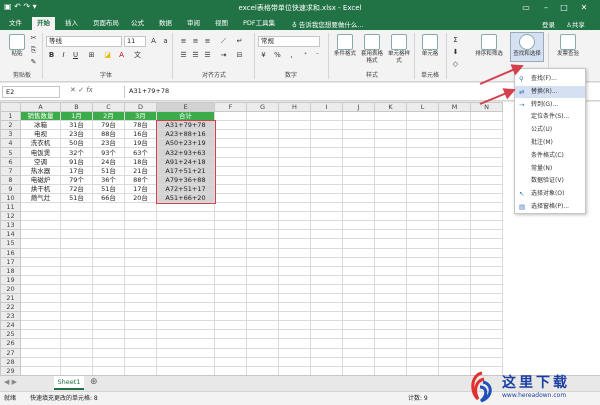 Image resolution: width=600 pixels, height=405 pixels. Describe the element at coordinates (326, 107) in the screenshot. I see `column-header: I` at that location.